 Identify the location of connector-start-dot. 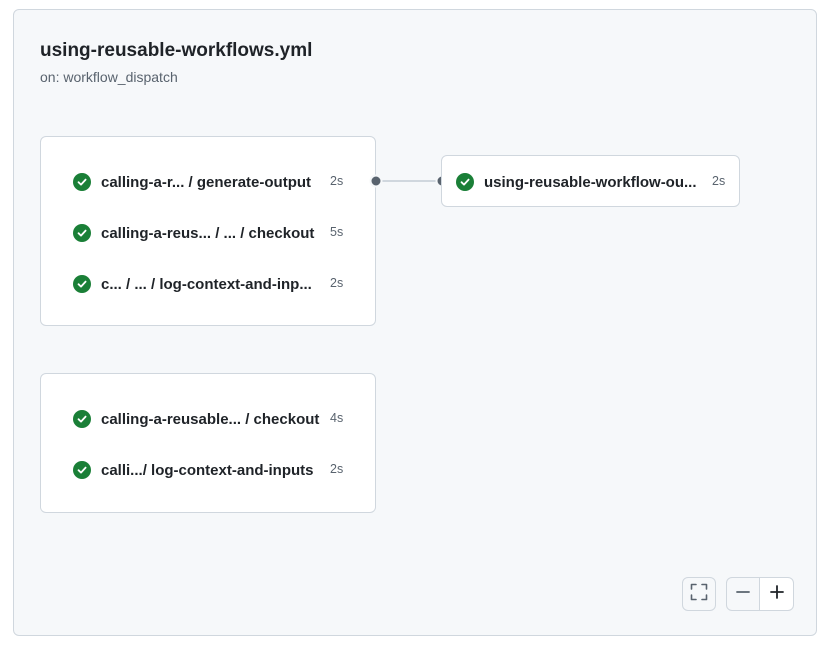
(376, 181).